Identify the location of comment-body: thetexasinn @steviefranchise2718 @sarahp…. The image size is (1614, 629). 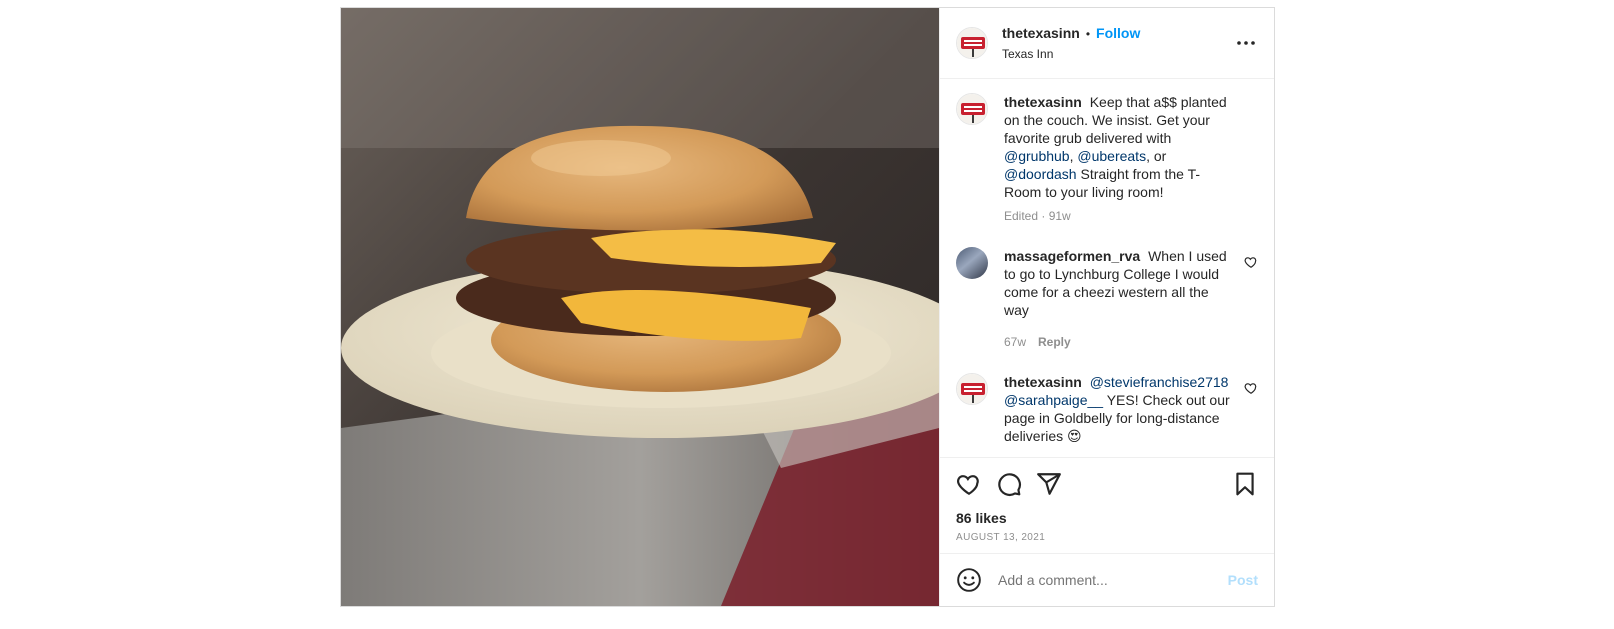
(1118, 409).